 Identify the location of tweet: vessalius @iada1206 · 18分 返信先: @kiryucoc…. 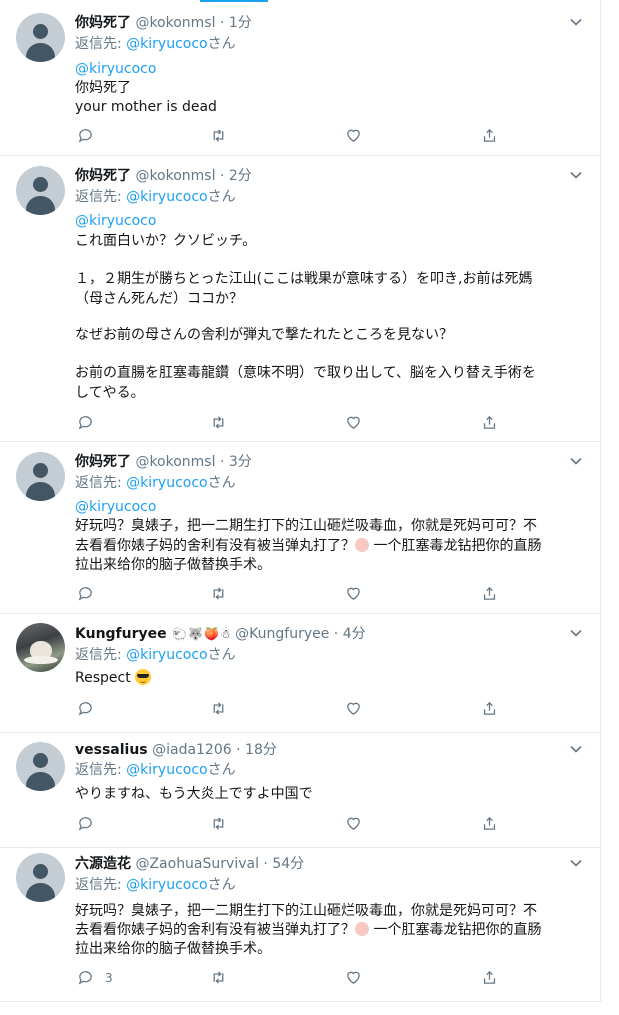
(300, 790).